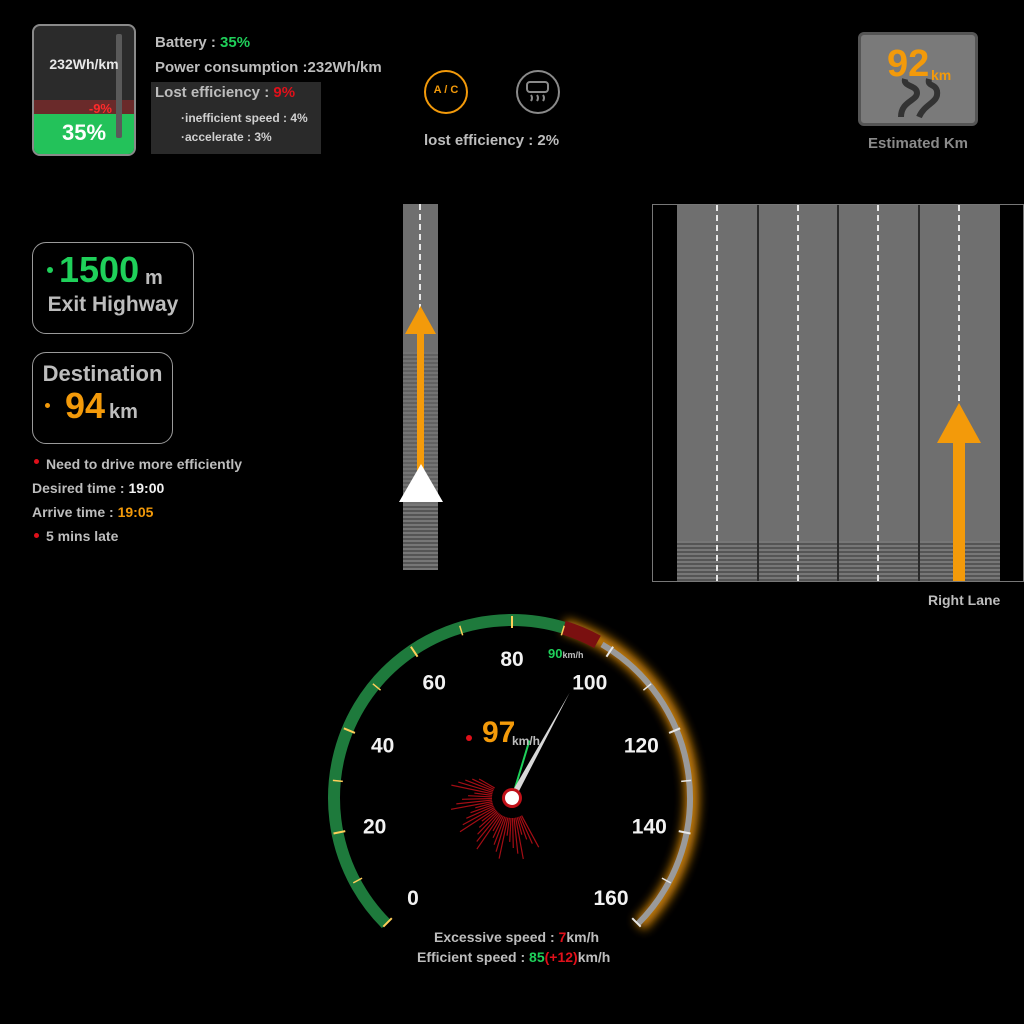  I want to click on arrive-time-label: Arrive time :, so click(75, 512).